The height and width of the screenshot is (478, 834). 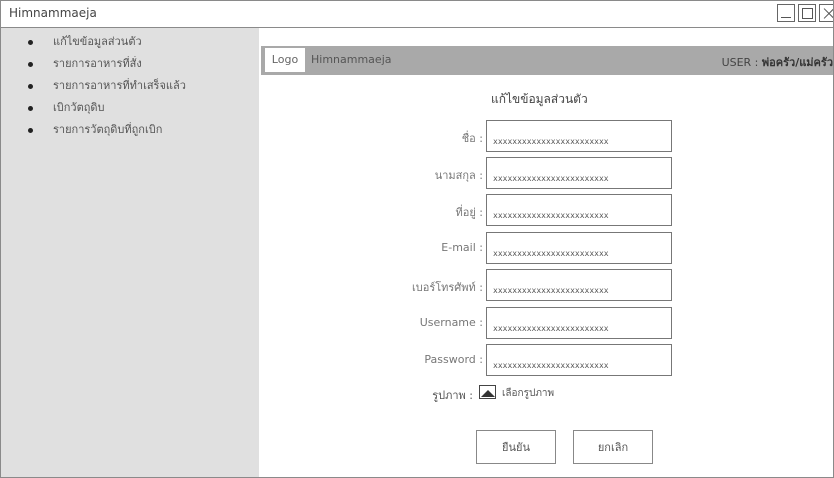 What do you see at coordinates (579, 136) in the screenshot?
I see `first-name-field` at bounding box center [579, 136].